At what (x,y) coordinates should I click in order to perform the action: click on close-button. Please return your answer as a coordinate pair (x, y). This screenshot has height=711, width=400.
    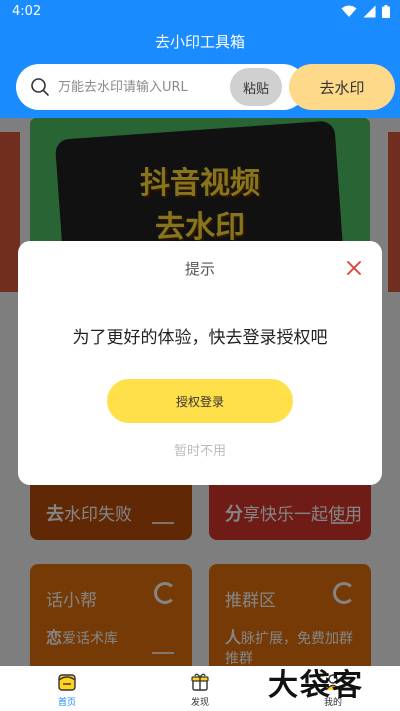
    Looking at the image, I should click on (354, 268).